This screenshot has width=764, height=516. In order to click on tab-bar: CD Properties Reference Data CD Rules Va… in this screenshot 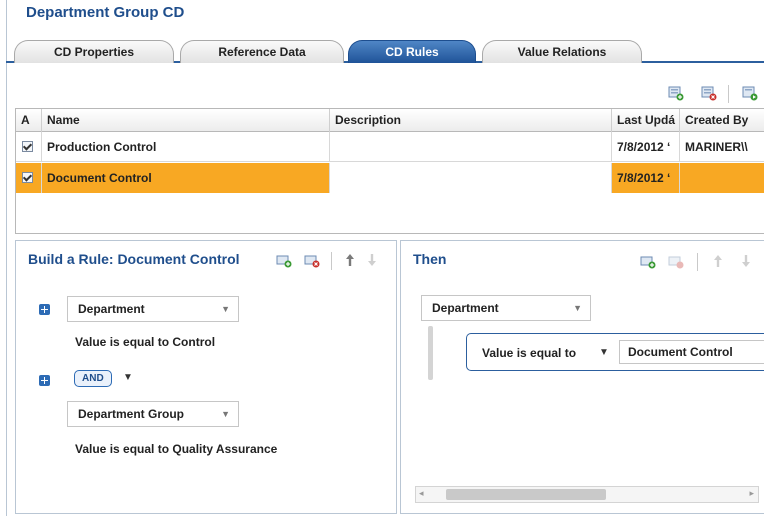, I will do `click(385, 48)`.